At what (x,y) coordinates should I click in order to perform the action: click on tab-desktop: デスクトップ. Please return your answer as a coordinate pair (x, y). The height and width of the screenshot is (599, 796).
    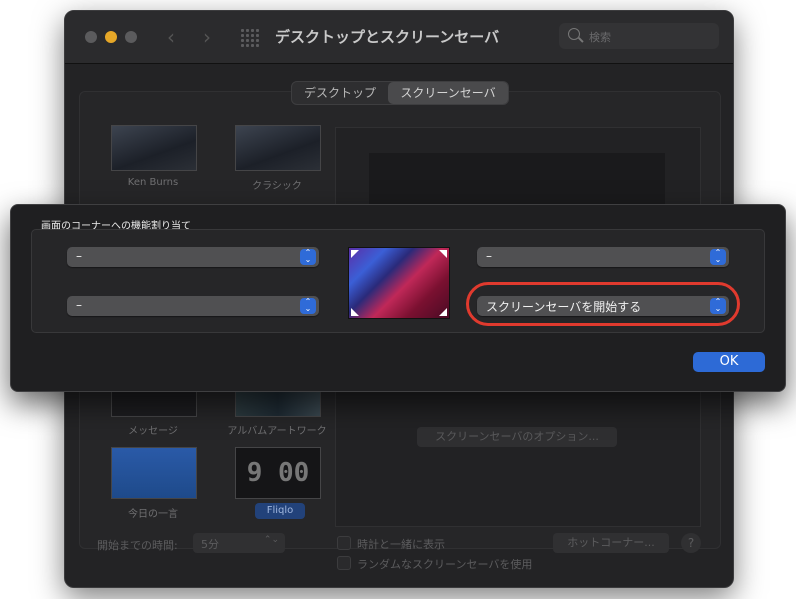
    Looking at the image, I should click on (340, 93).